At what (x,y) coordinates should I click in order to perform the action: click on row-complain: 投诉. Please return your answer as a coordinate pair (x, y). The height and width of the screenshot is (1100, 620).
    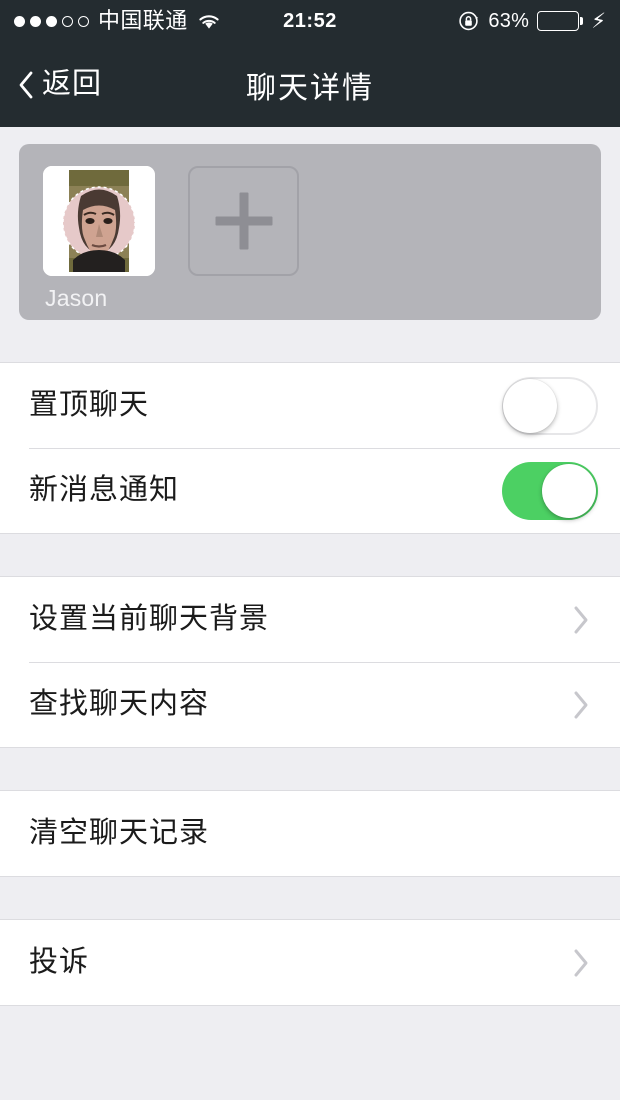
    Looking at the image, I should click on (310, 962).